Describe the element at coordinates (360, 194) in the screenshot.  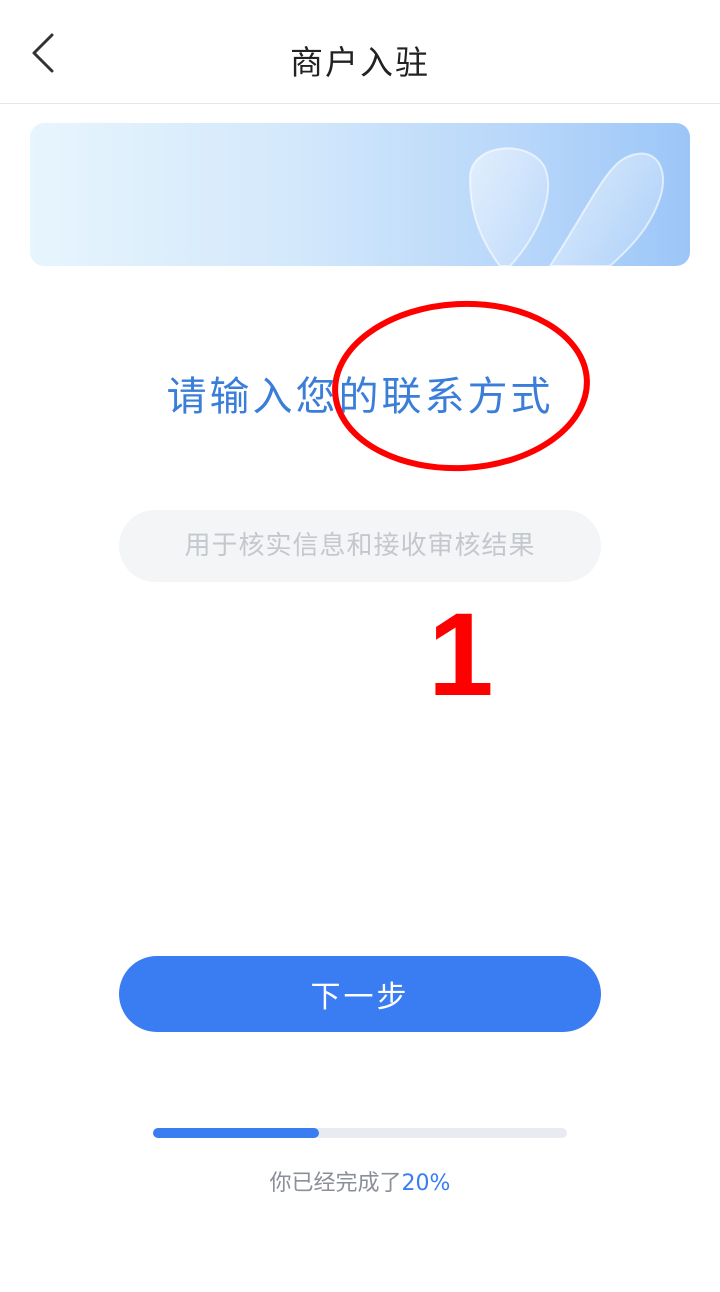
I see `banner-image` at that location.